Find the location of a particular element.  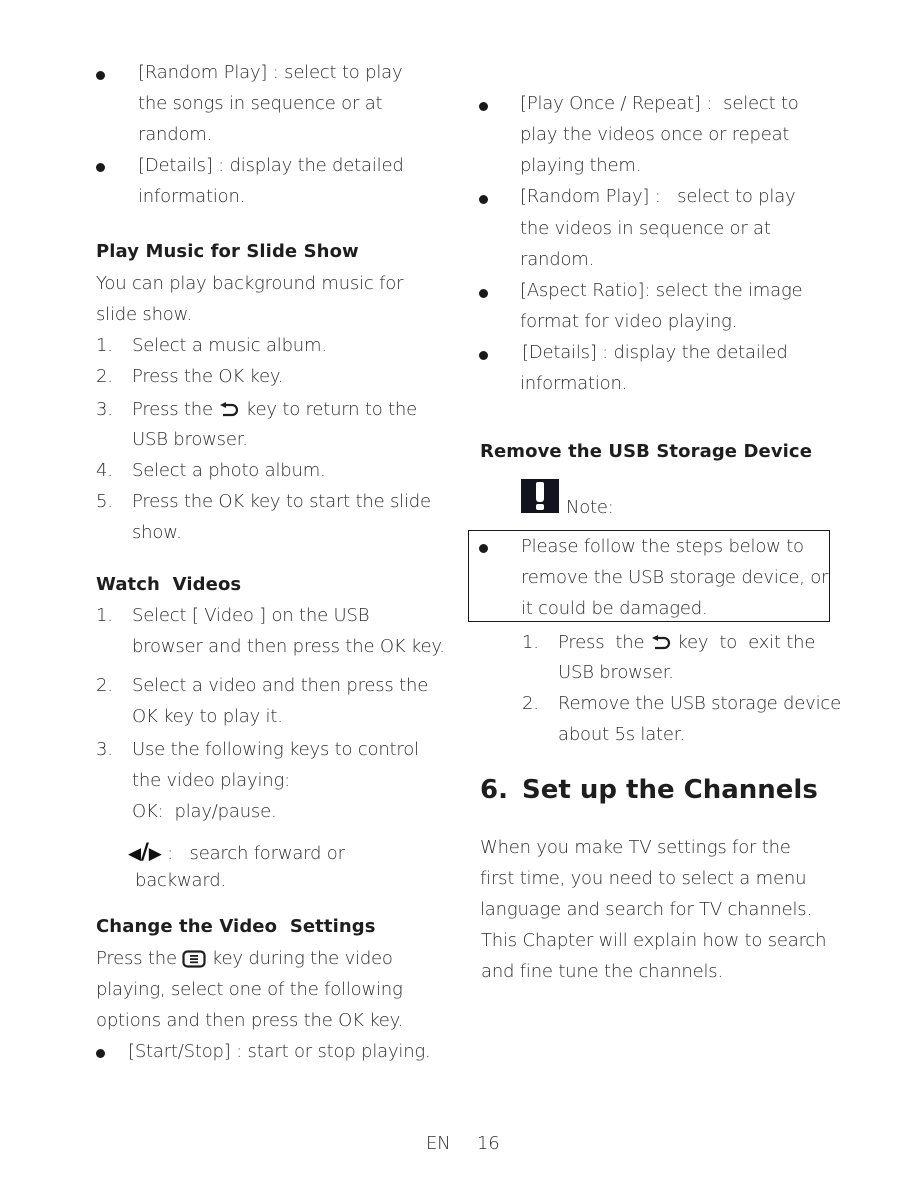

slash: / is located at coordinates (144, 852).